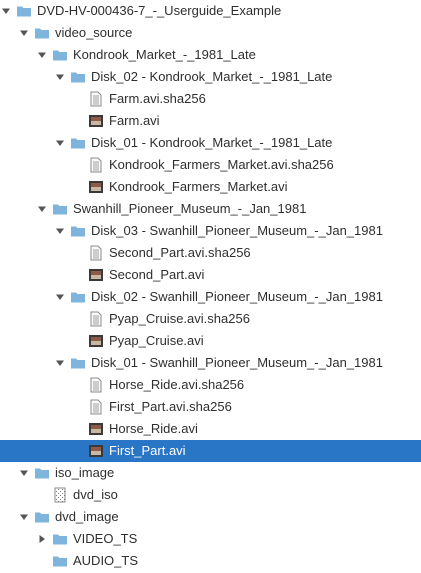  Describe the element at coordinates (153, 428) in the screenshot. I see `tree-item-label: Horse_Ride.avi` at that location.